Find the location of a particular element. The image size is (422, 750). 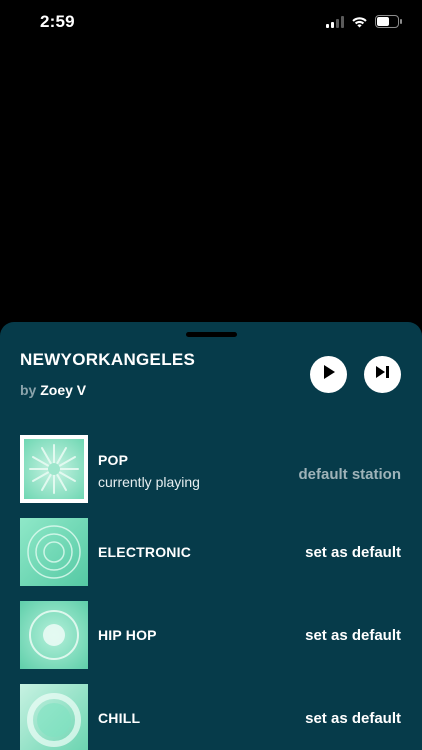

status-bar: 2:59 is located at coordinates (211, 23).